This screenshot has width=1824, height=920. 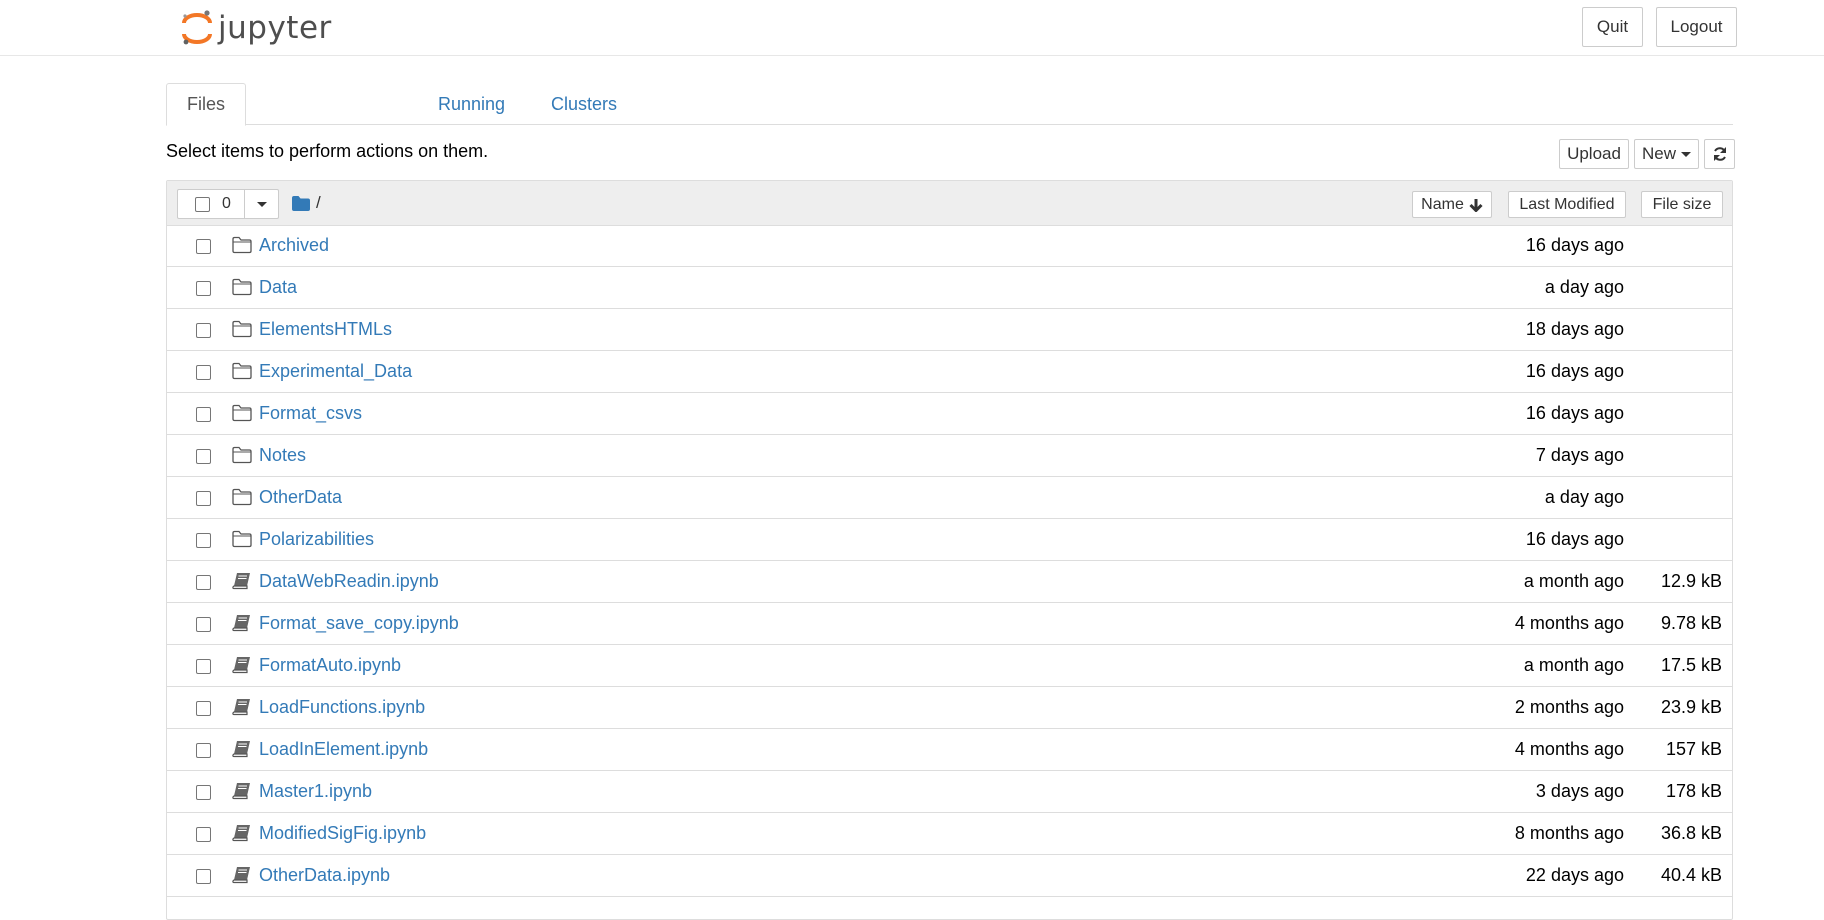 I want to click on item-name-link: Data, so click(x=278, y=287).